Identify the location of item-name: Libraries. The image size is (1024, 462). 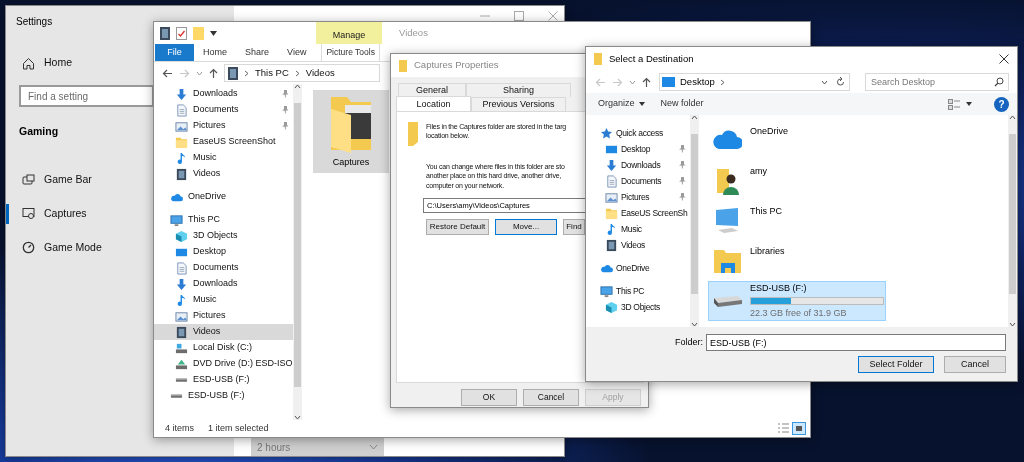
(767, 251).